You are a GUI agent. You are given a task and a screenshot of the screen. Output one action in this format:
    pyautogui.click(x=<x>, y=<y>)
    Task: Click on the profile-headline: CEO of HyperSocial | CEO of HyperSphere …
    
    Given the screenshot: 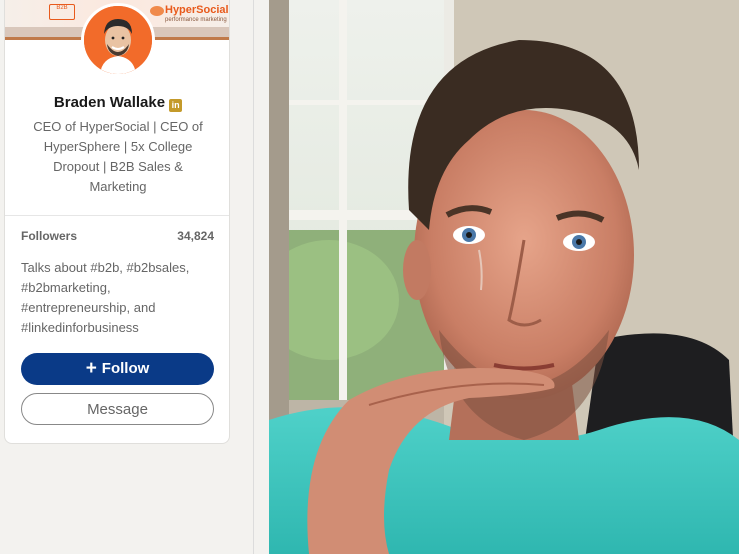 What is the action you would take?
    pyautogui.click(x=118, y=156)
    